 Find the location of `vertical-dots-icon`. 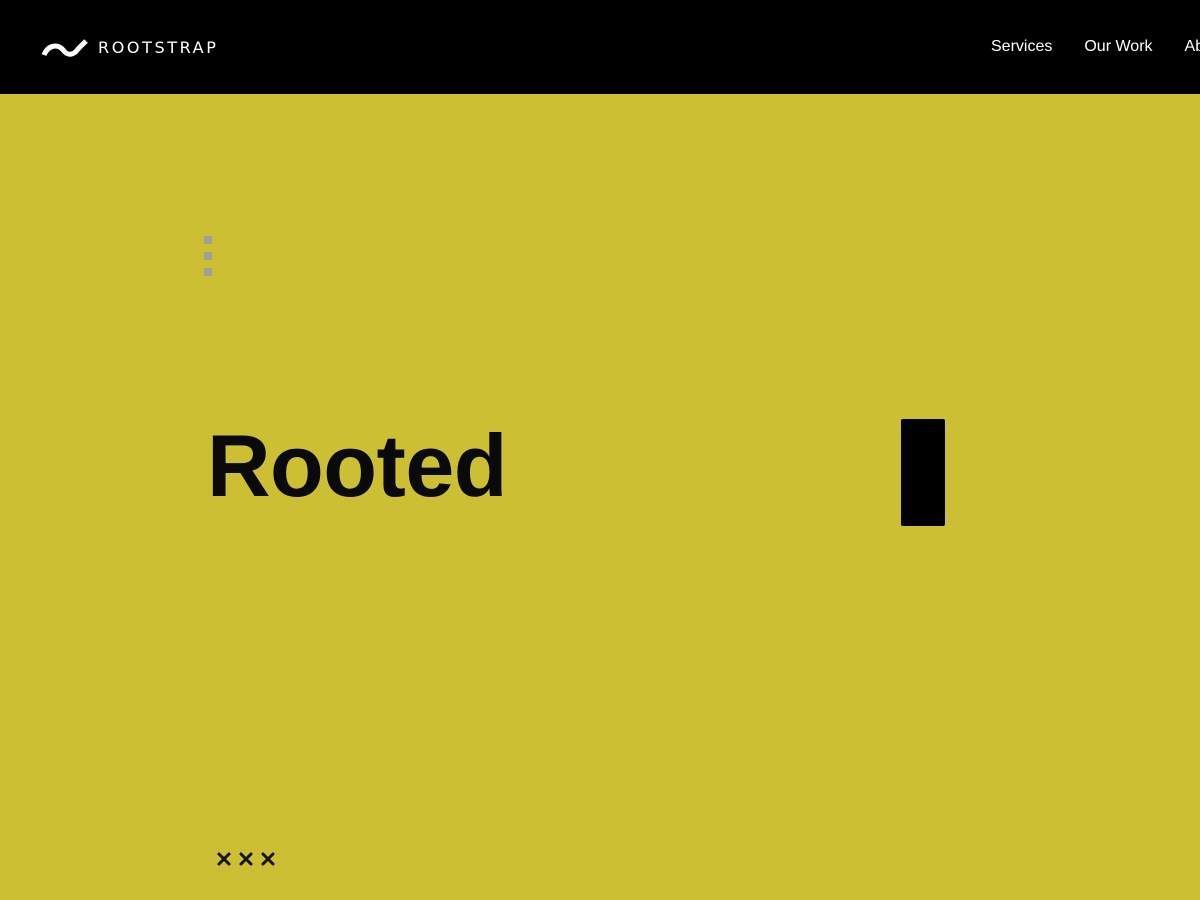

vertical-dots-icon is located at coordinates (208, 260).